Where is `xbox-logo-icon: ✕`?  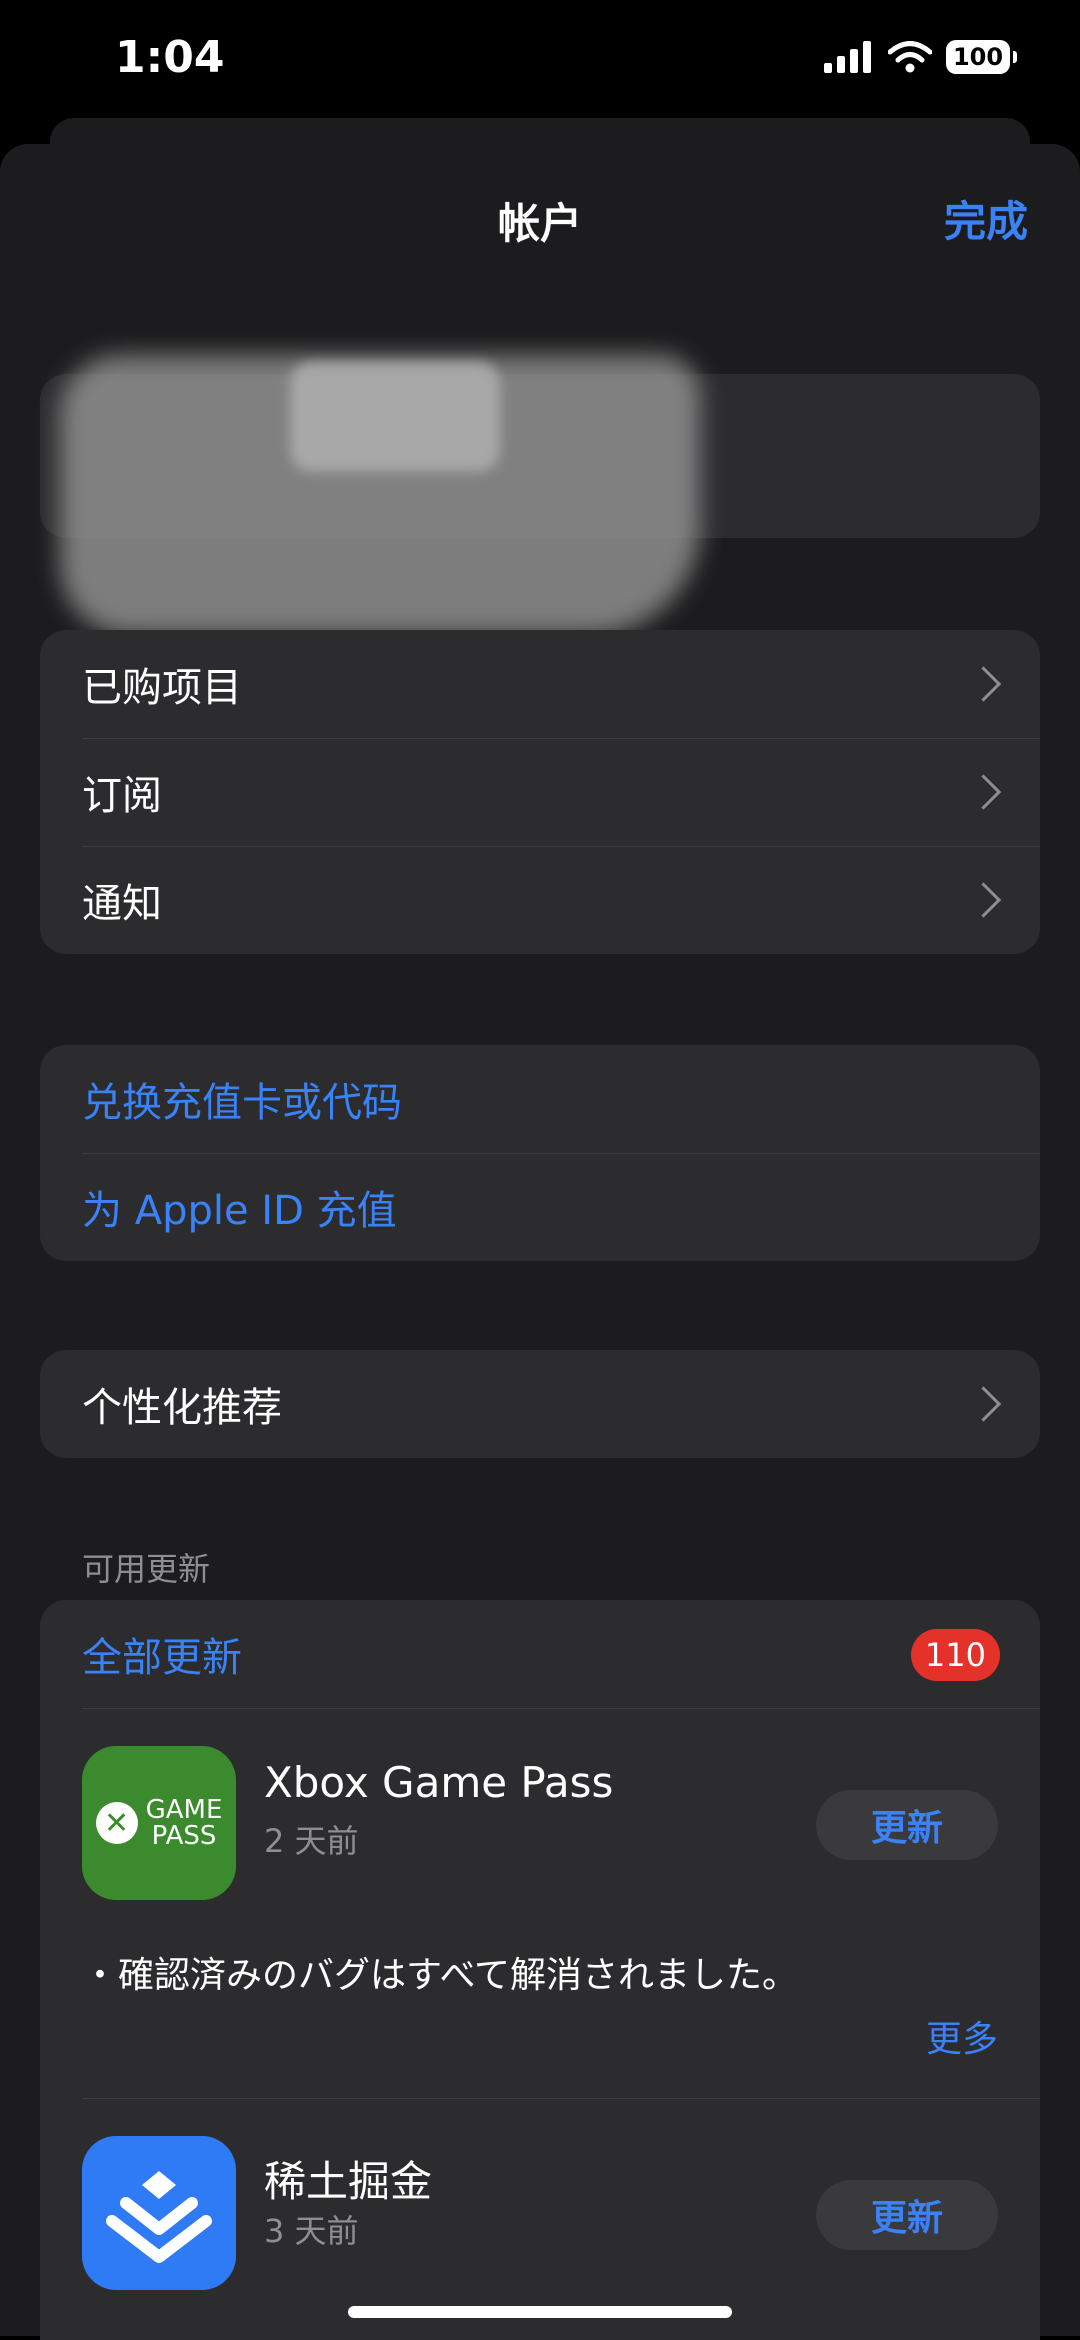
xbox-logo-icon: ✕ is located at coordinates (116, 1823).